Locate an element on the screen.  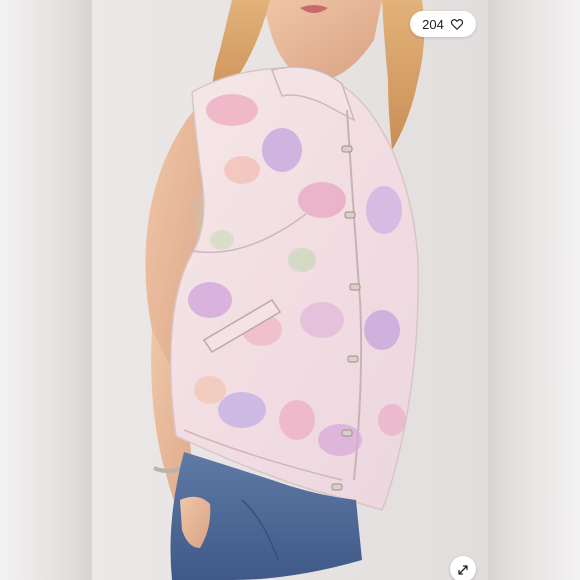
expand-image-button is located at coordinates (463, 568).